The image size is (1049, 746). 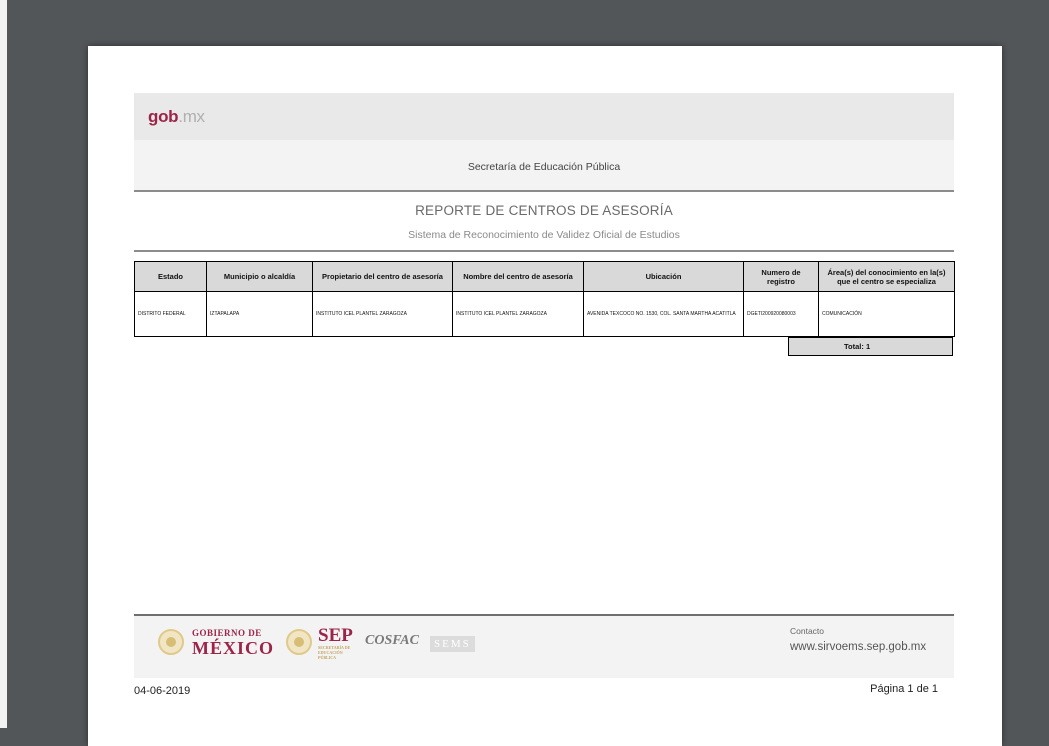 I want to click on sep-logo: SEP SECRETARÍA DE EDUCACIÓN PÚBLICA, so click(x=335, y=643).